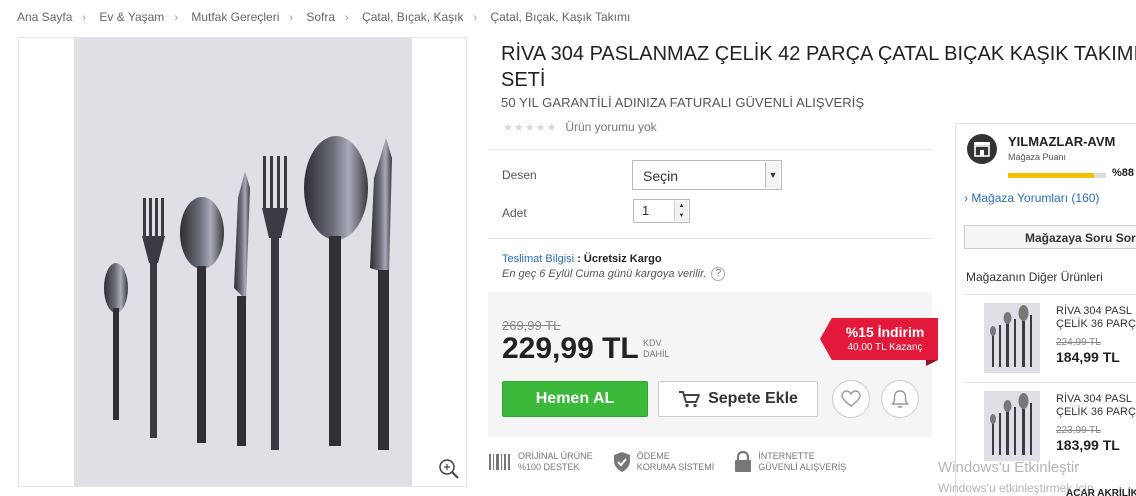 This screenshot has height=496, width=1136. Describe the element at coordinates (966, 198) in the screenshot. I see `chevron-right-icon: ›` at that location.